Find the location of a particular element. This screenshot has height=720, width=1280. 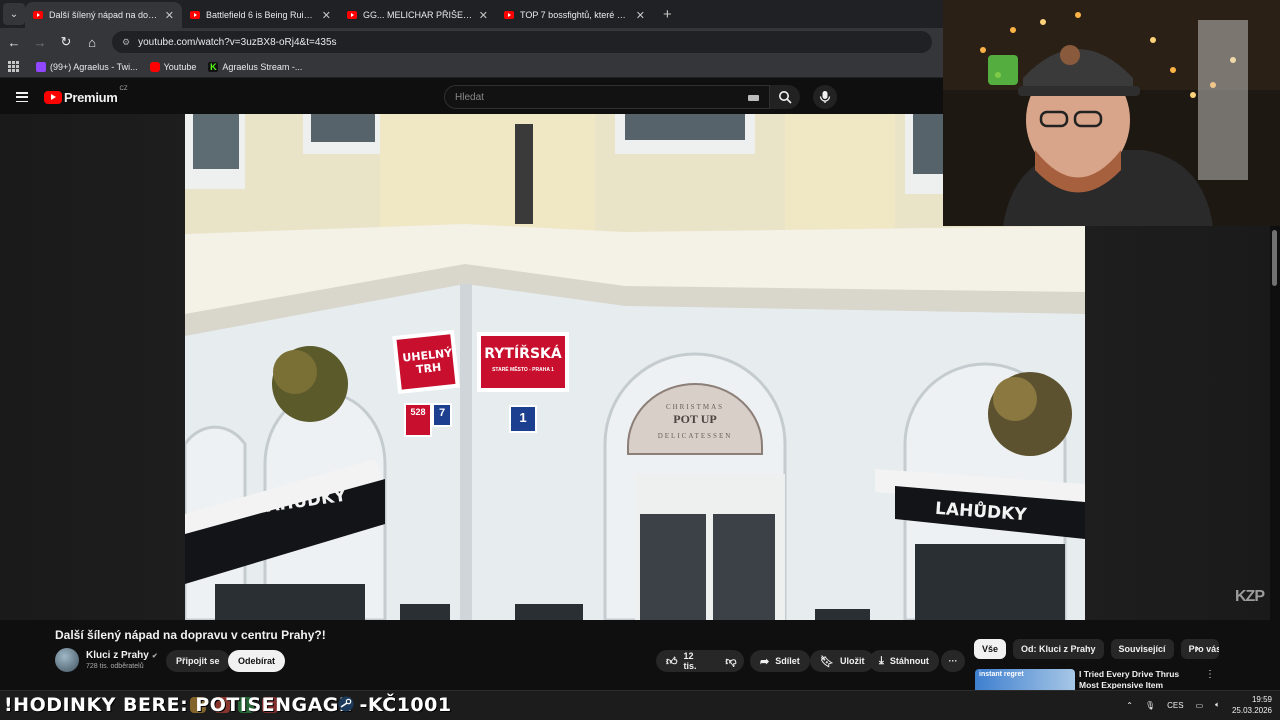

microphone-tray-icon: 🎙︎ is located at coordinates (1150, 705).